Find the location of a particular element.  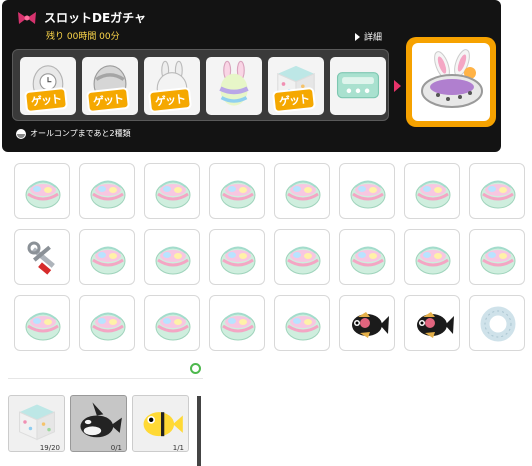

details-link: 詳細 is located at coordinates (368, 36).